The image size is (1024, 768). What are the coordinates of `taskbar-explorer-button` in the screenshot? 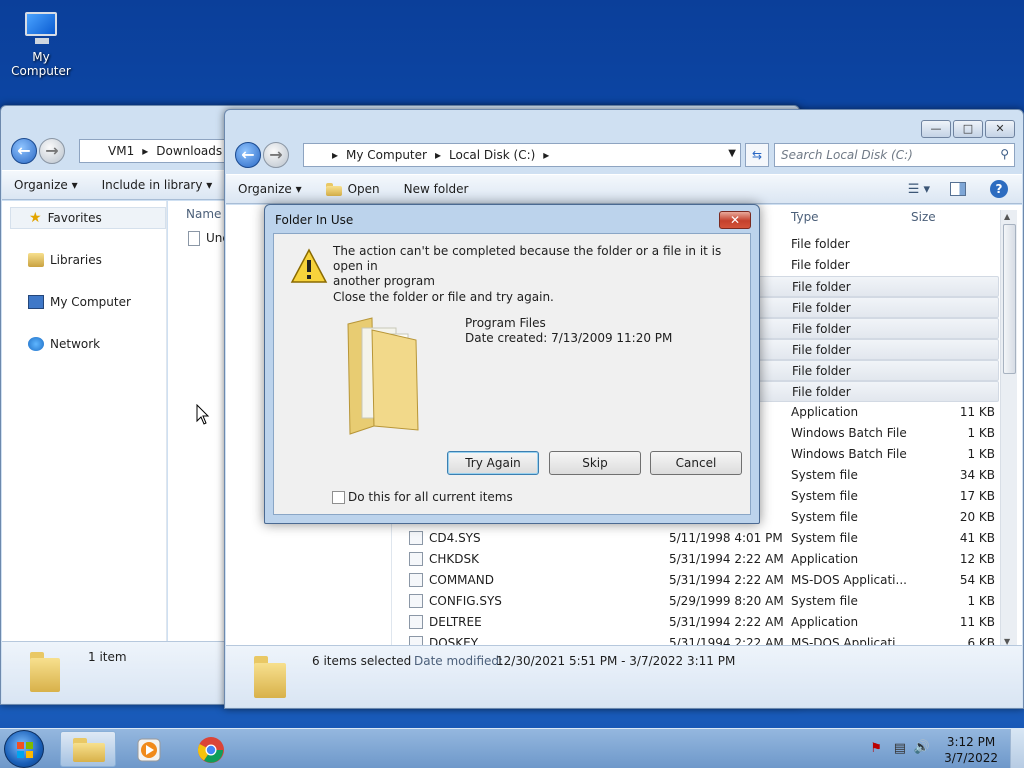 It's located at (88, 749).